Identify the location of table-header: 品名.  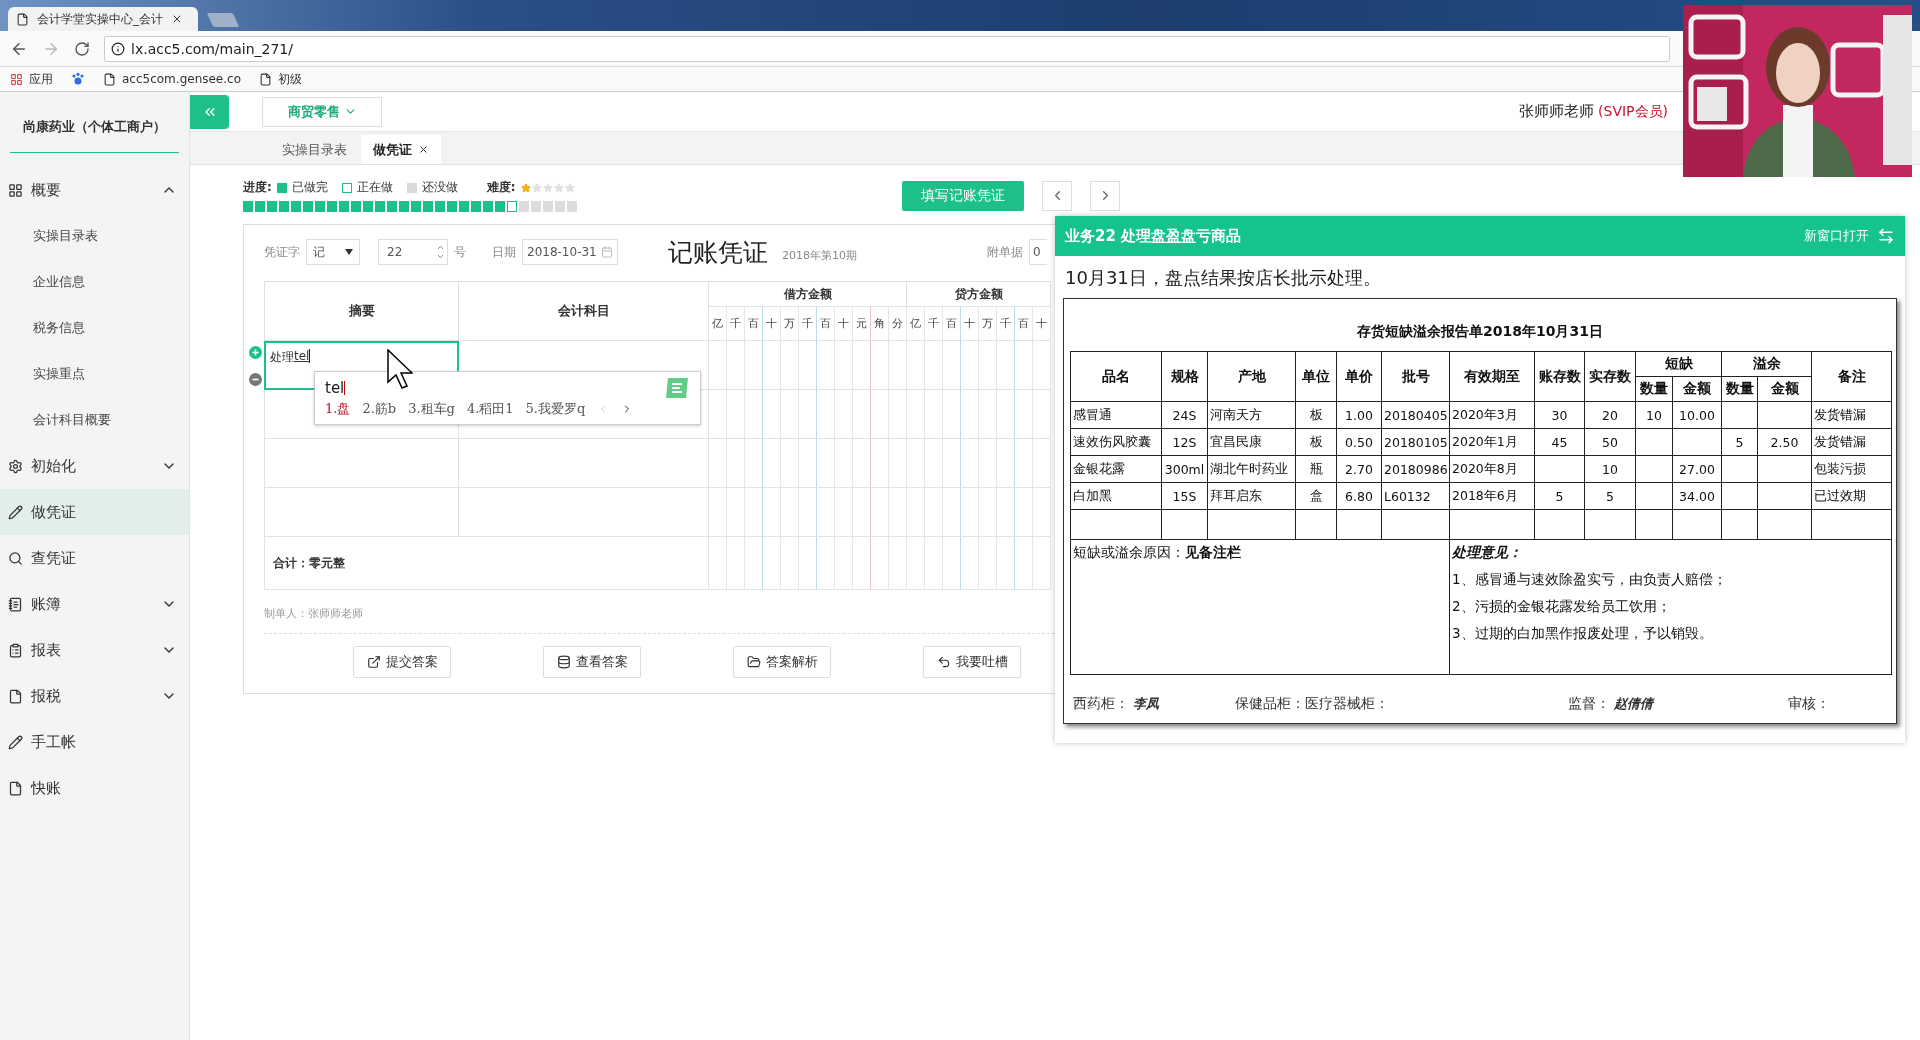
(1116, 376).